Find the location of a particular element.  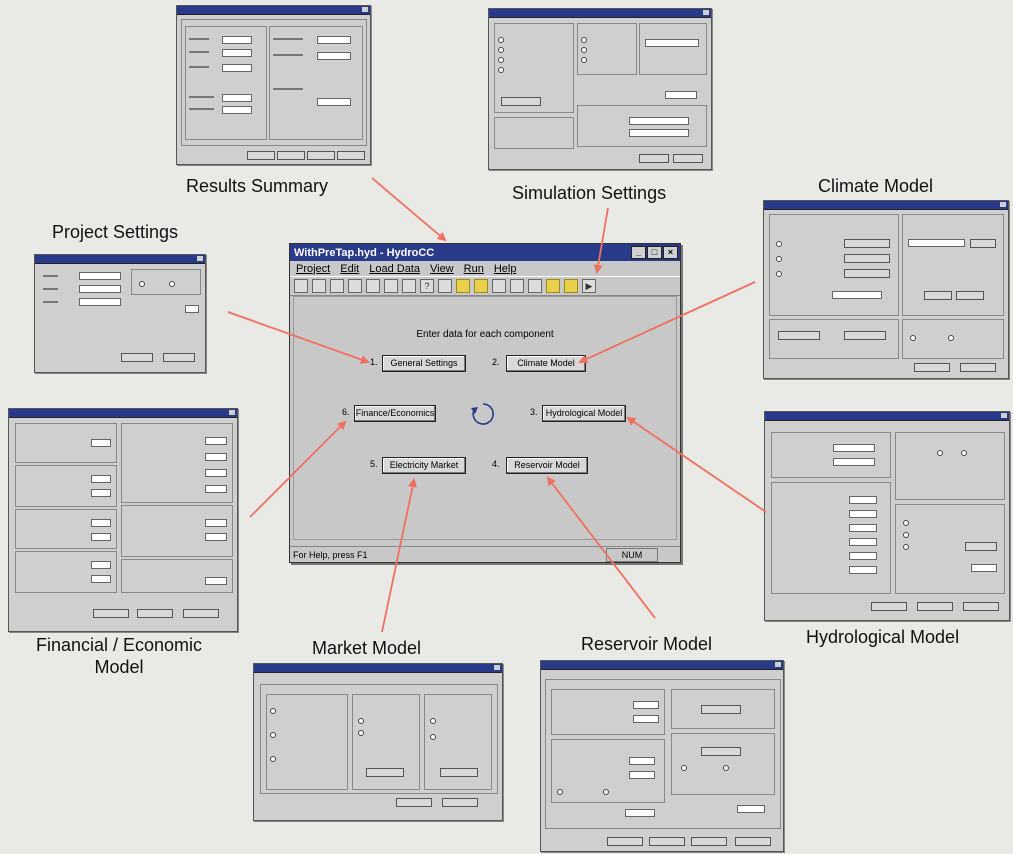

arrow-results-summary is located at coordinates (409, 209).